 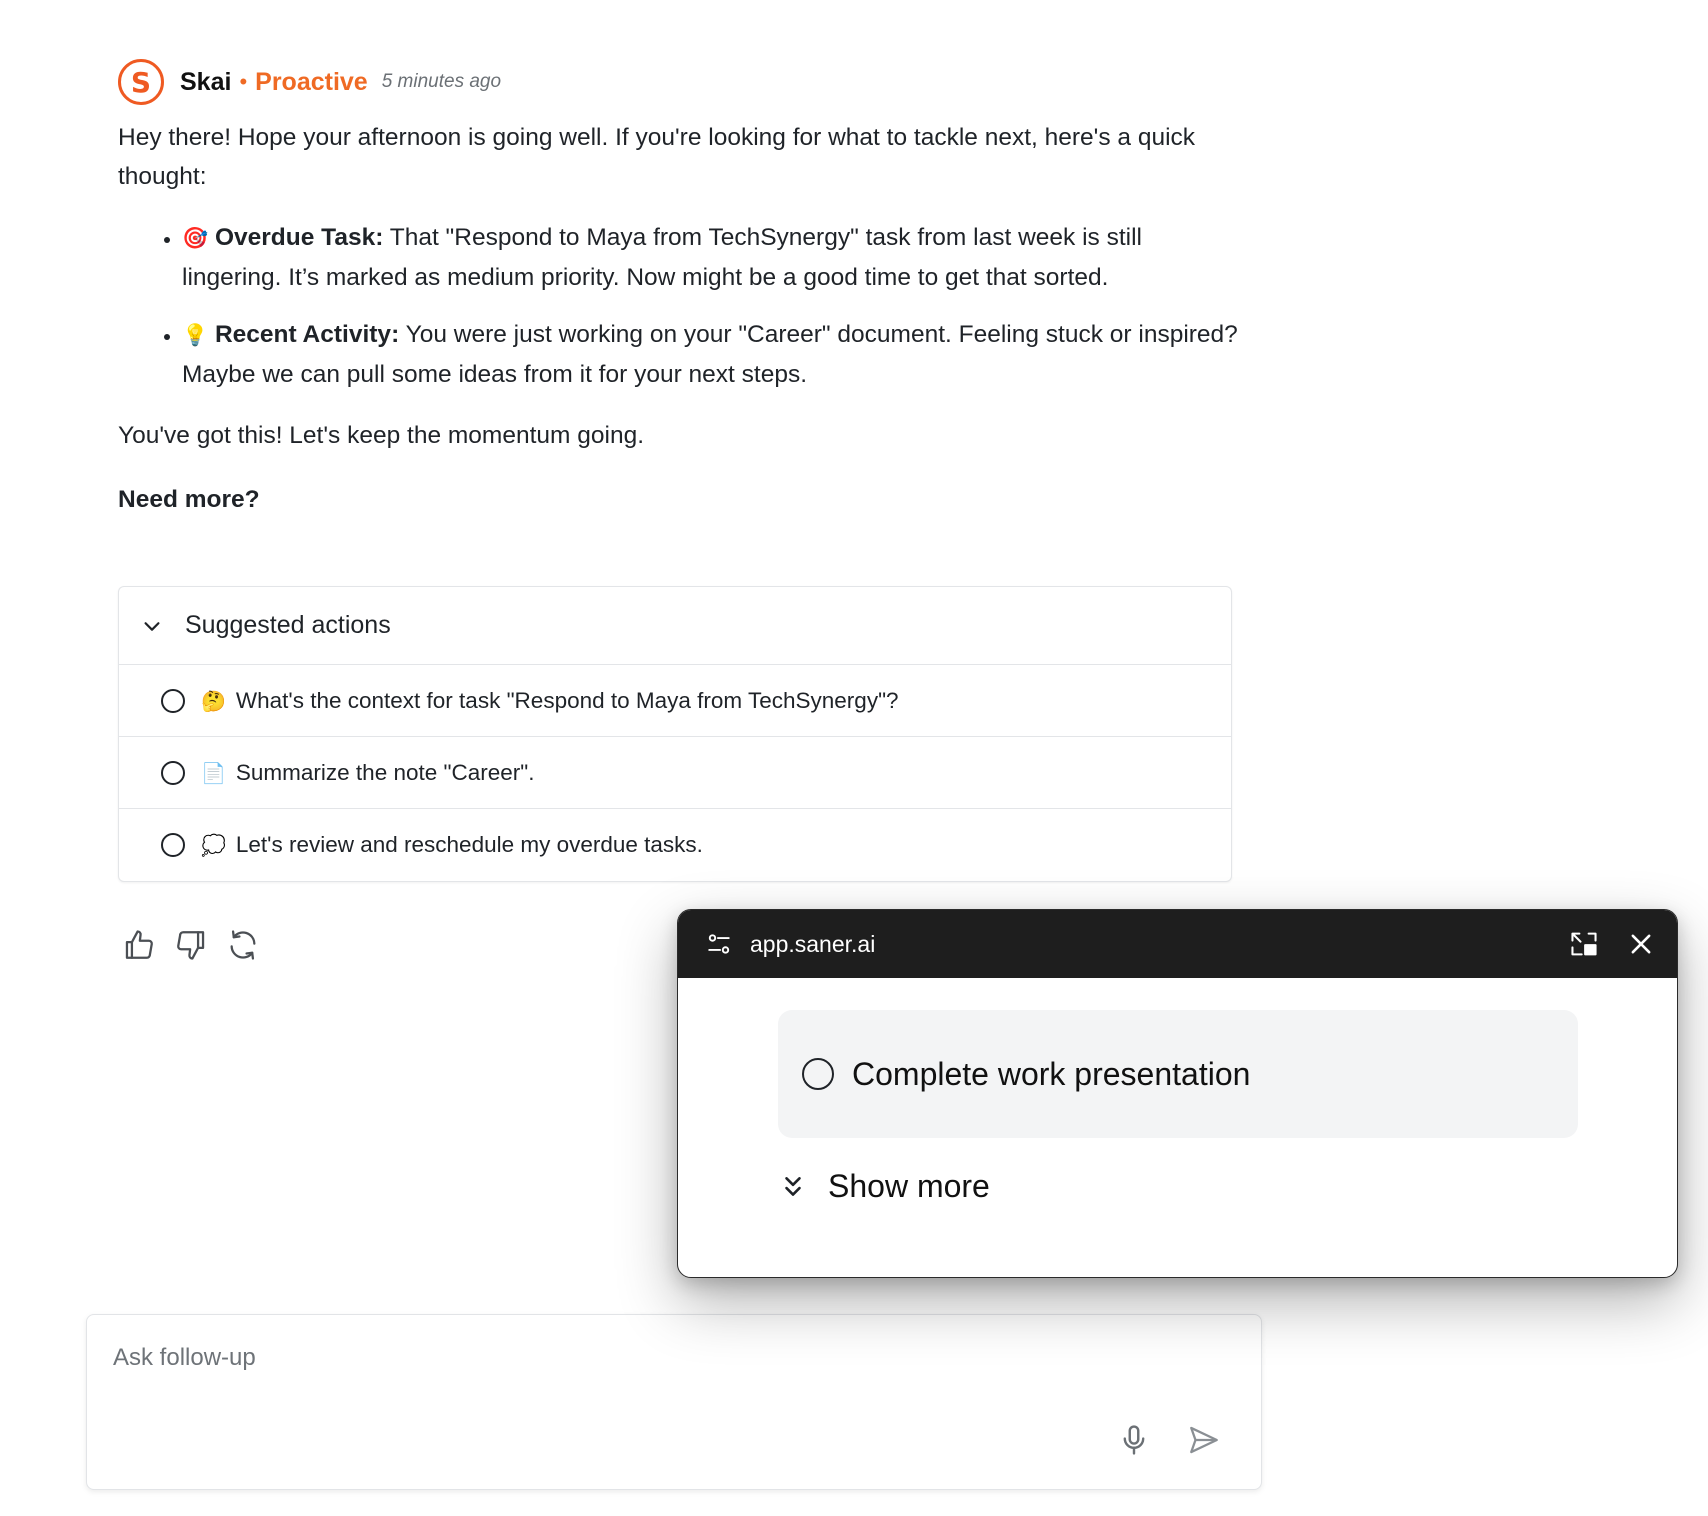 What do you see at coordinates (441, 81) in the screenshot?
I see `timestamp: 5 minutes ago` at bounding box center [441, 81].